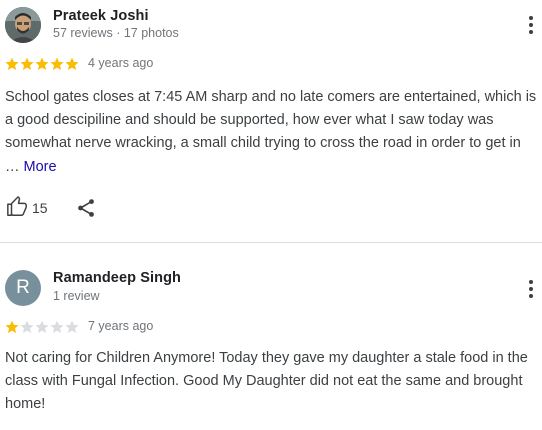 The width and height of the screenshot is (542, 430). Describe the element at coordinates (76, 296) in the screenshot. I see `reviewer-meta: 1 review` at that location.